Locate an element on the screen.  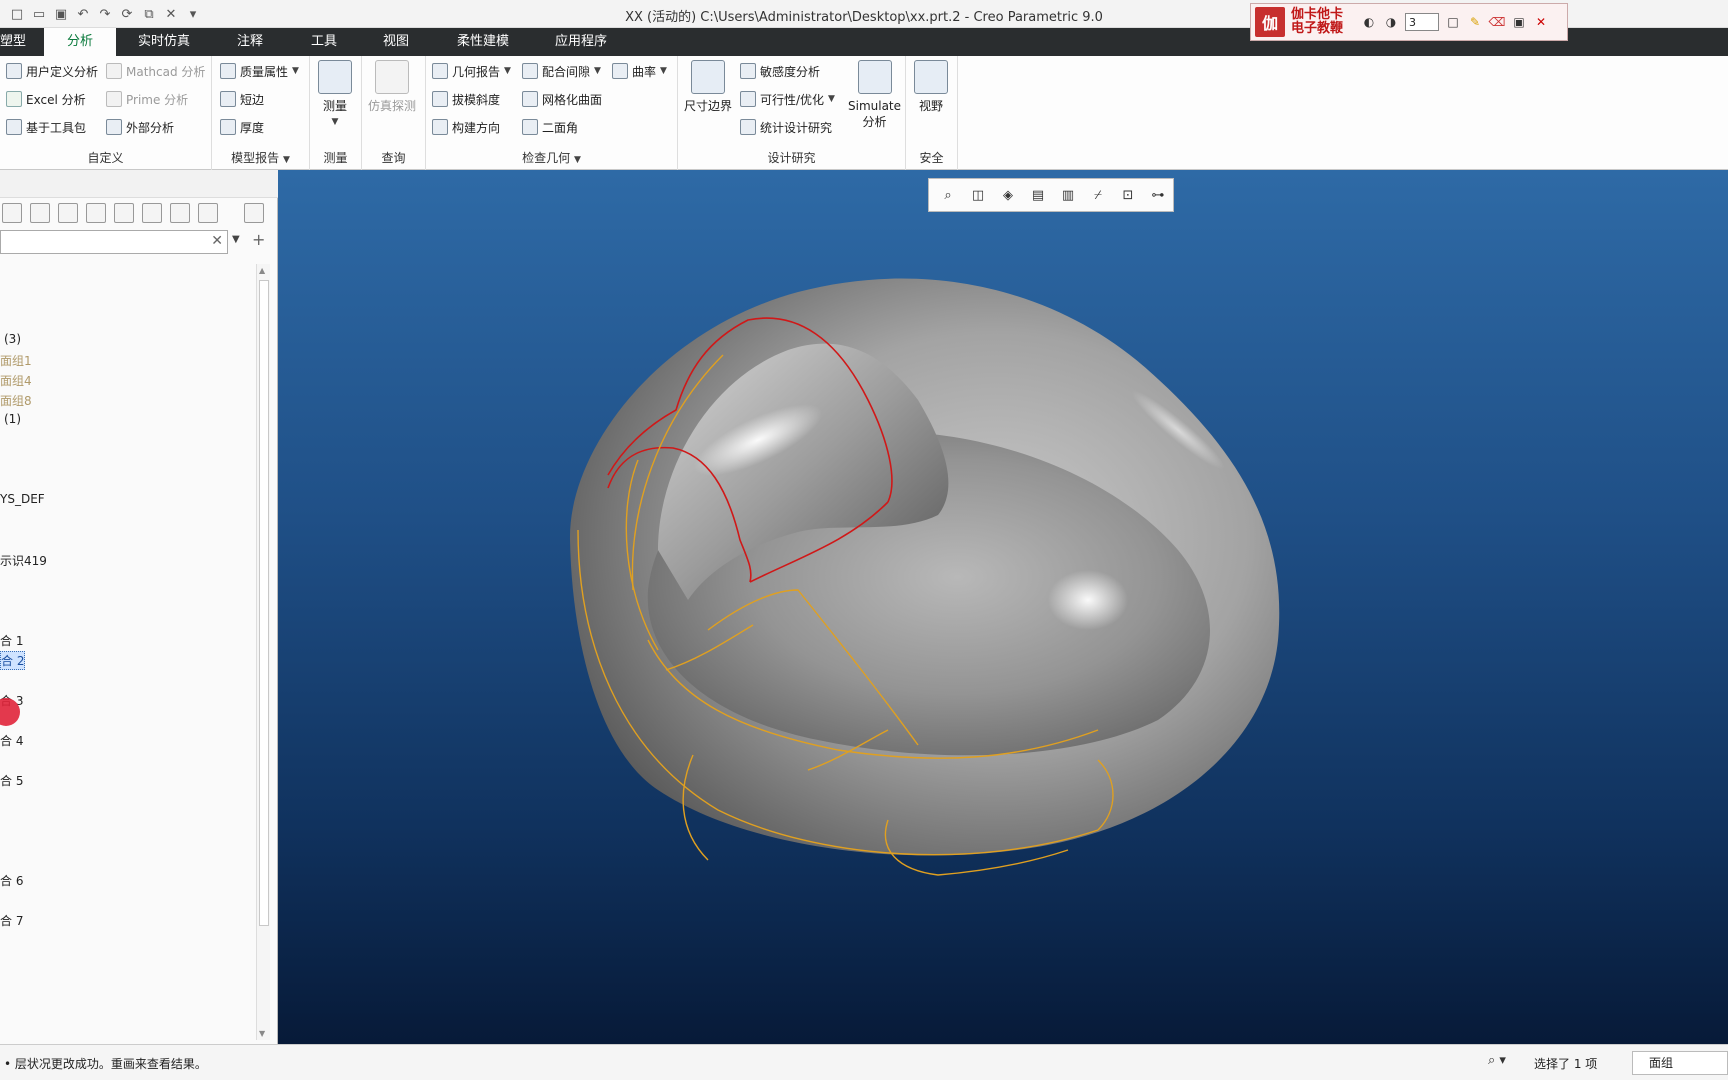
tab-model: 塑型 is located at coordinates (20, 42).